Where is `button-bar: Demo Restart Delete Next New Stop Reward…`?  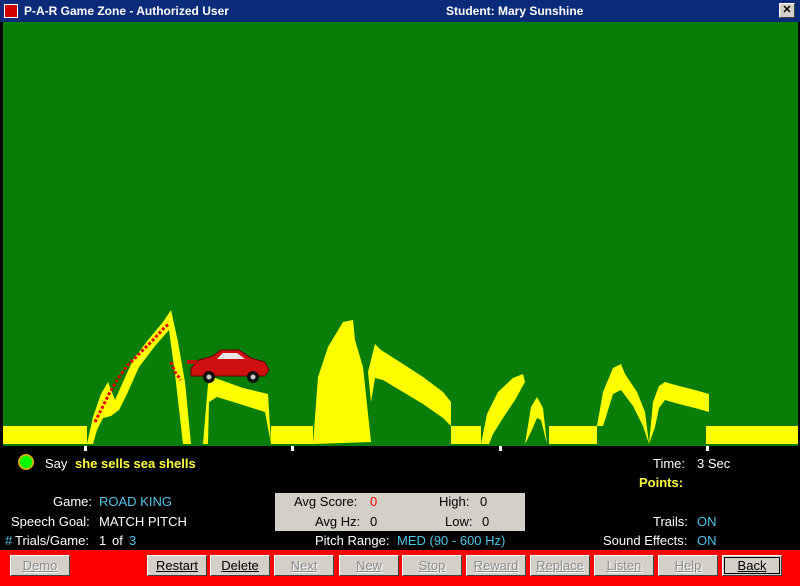 button-bar: Demo Restart Delete Next New Stop Reward… is located at coordinates (400, 568).